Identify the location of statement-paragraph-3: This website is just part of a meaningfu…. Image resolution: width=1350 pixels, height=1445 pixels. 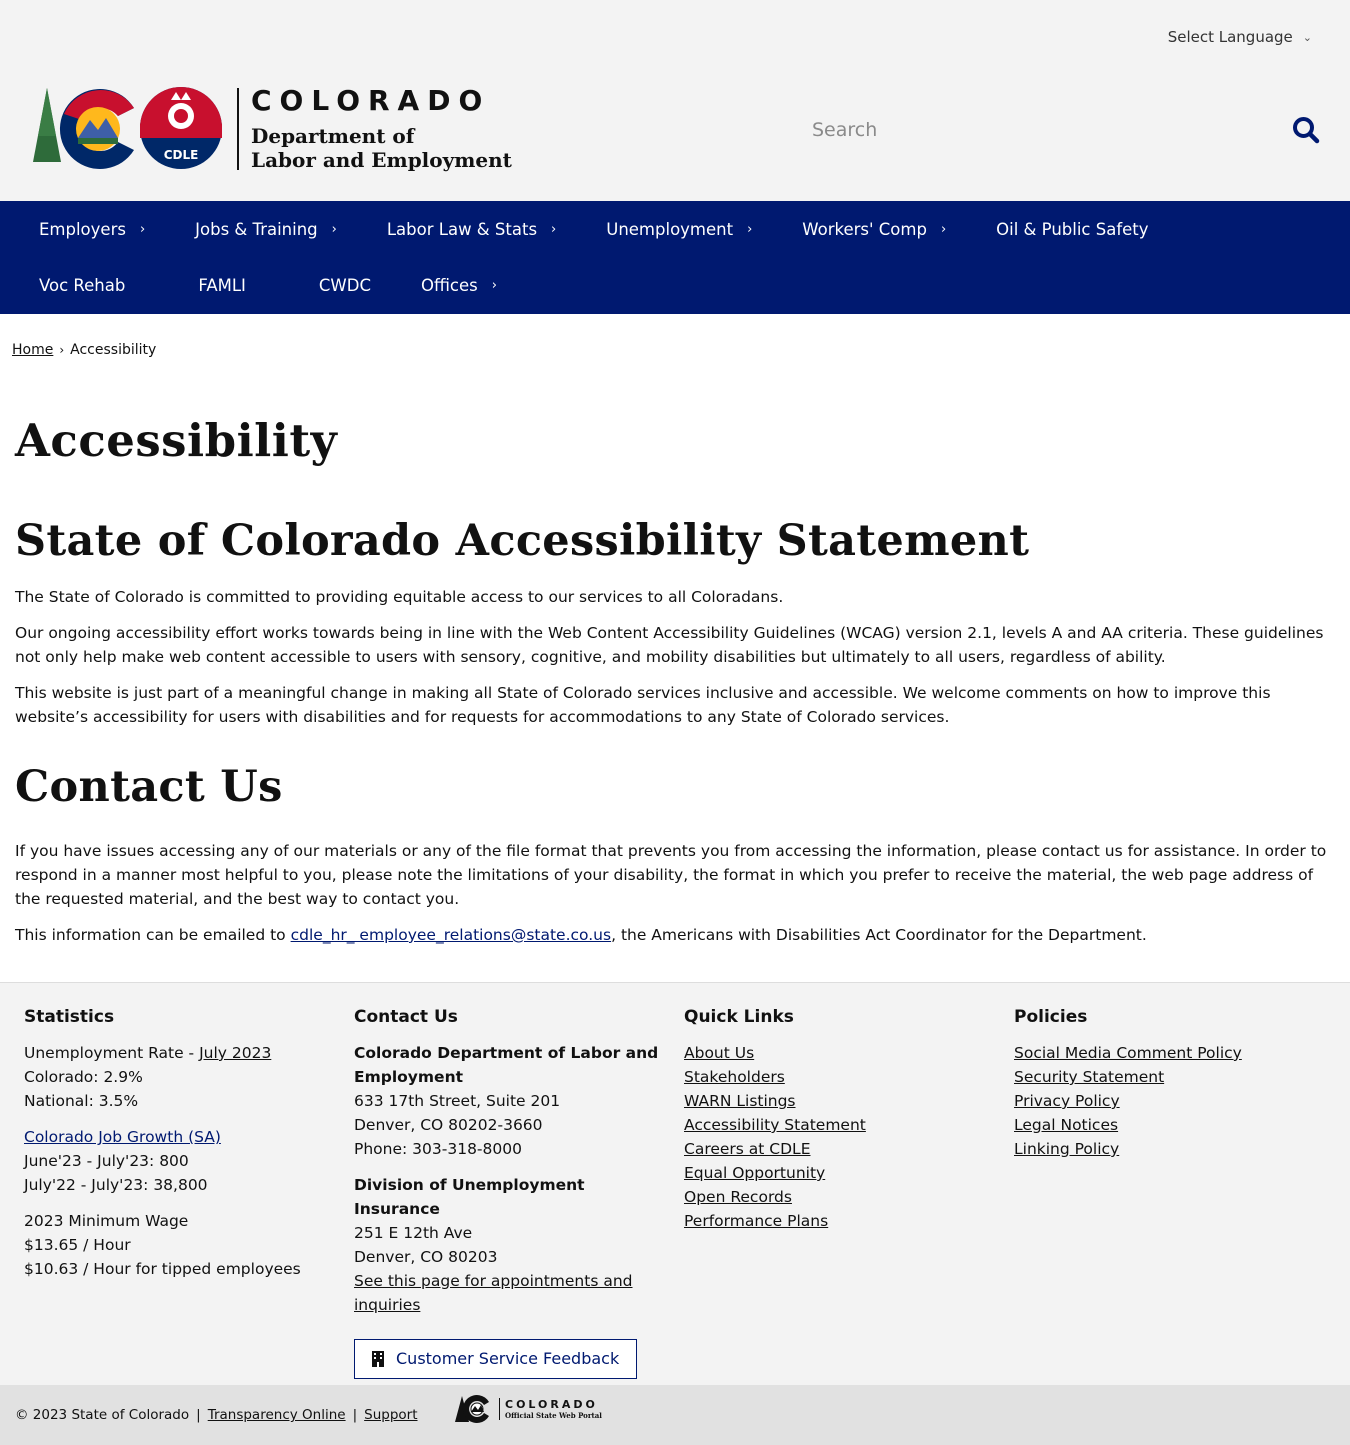
(643, 705).